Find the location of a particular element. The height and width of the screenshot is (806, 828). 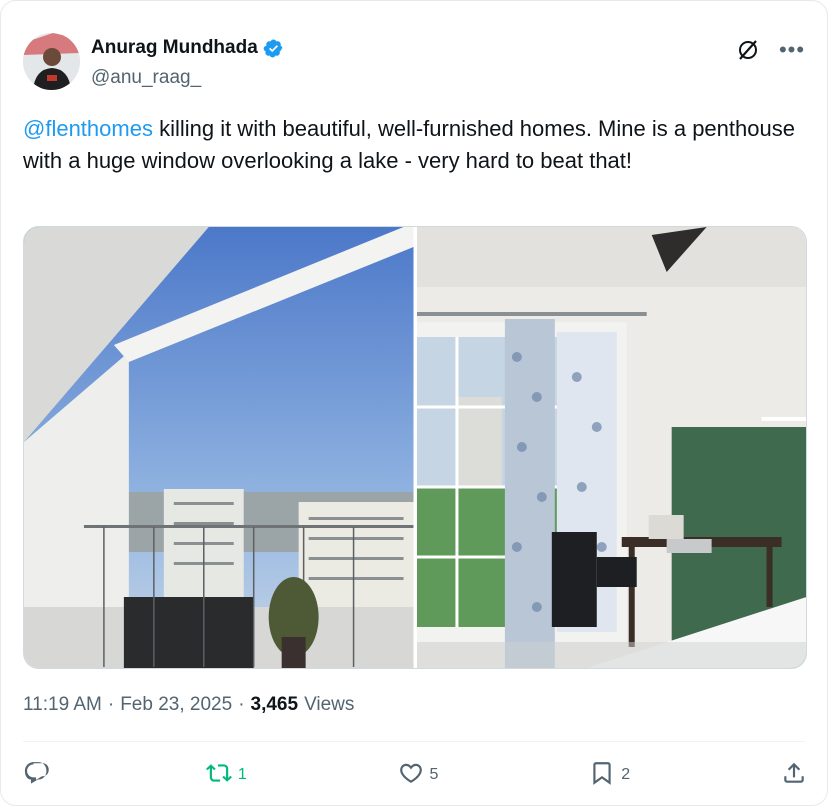

views-label: Views is located at coordinates (329, 704).